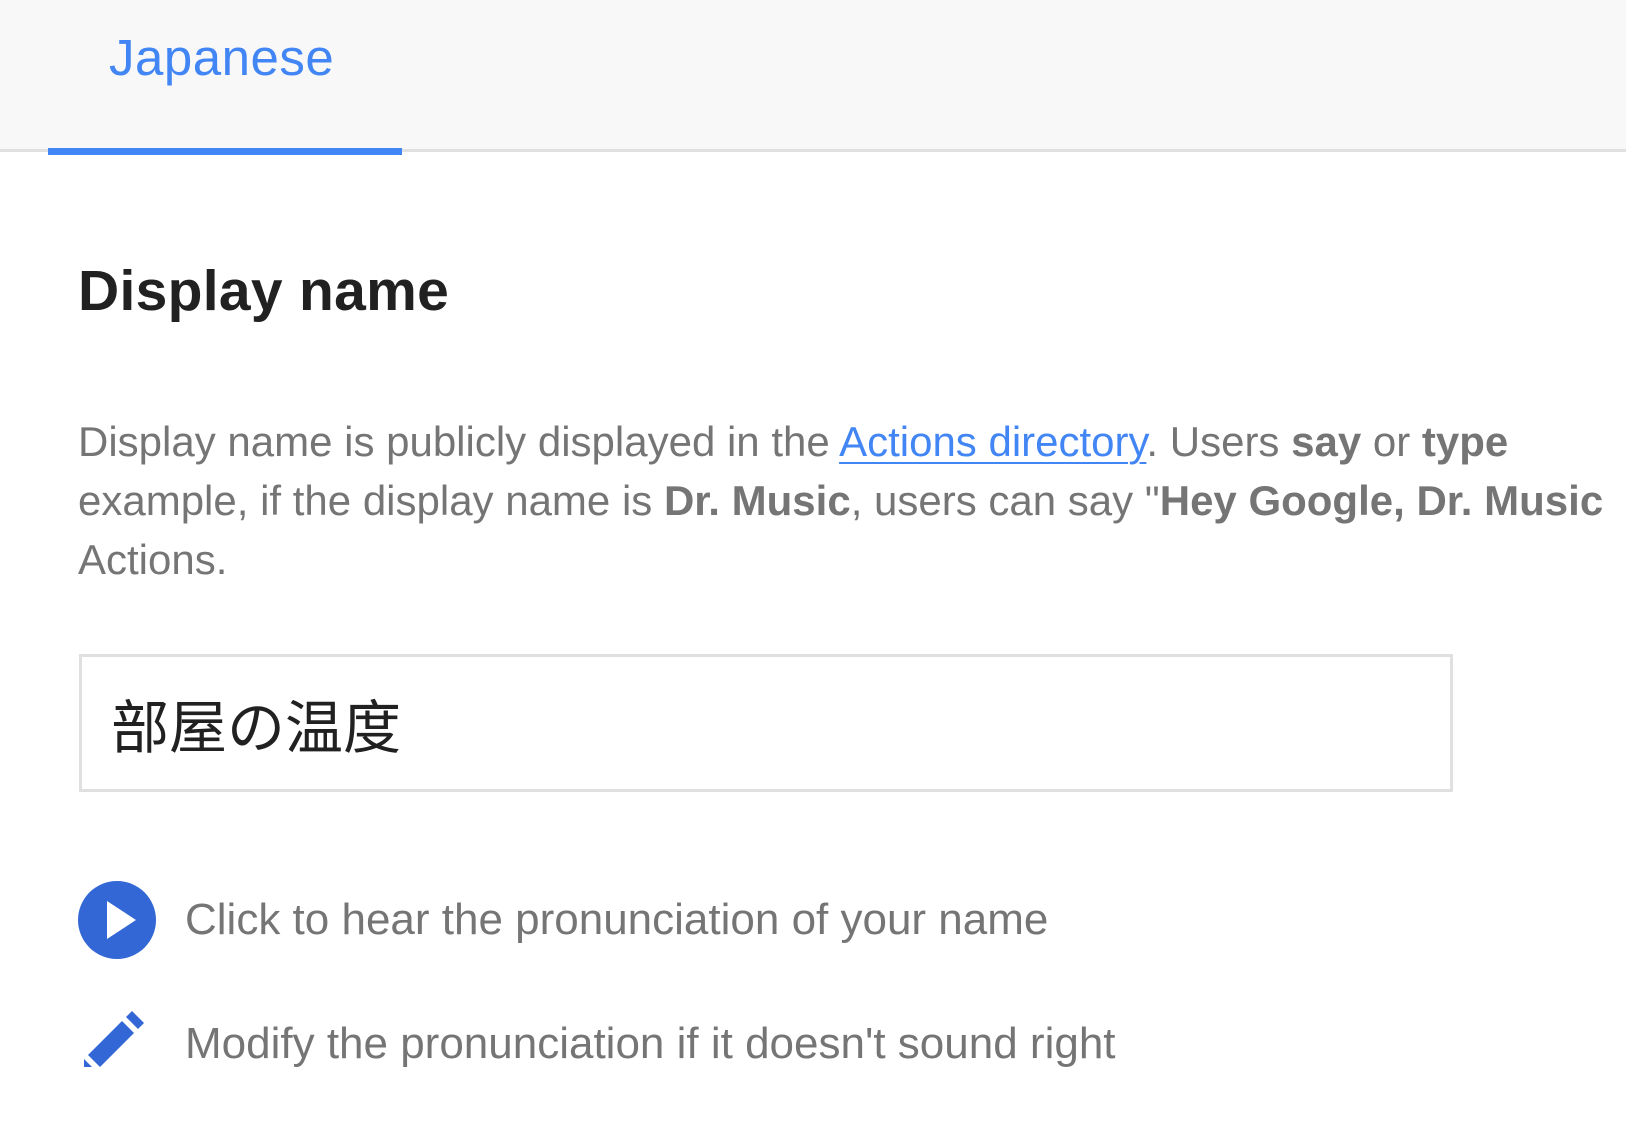 This screenshot has width=1626, height=1122. Describe the element at coordinates (371, 500) in the screenshot. I see `description-text: example, if the display name is` at that location.